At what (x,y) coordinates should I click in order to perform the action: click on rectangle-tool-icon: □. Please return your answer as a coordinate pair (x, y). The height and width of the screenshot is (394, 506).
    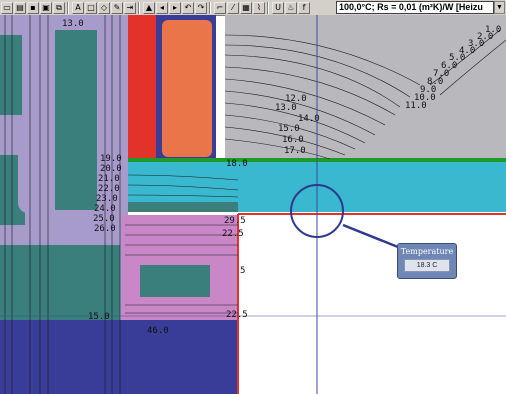
    Looking at the image, I should click on (91, 7).